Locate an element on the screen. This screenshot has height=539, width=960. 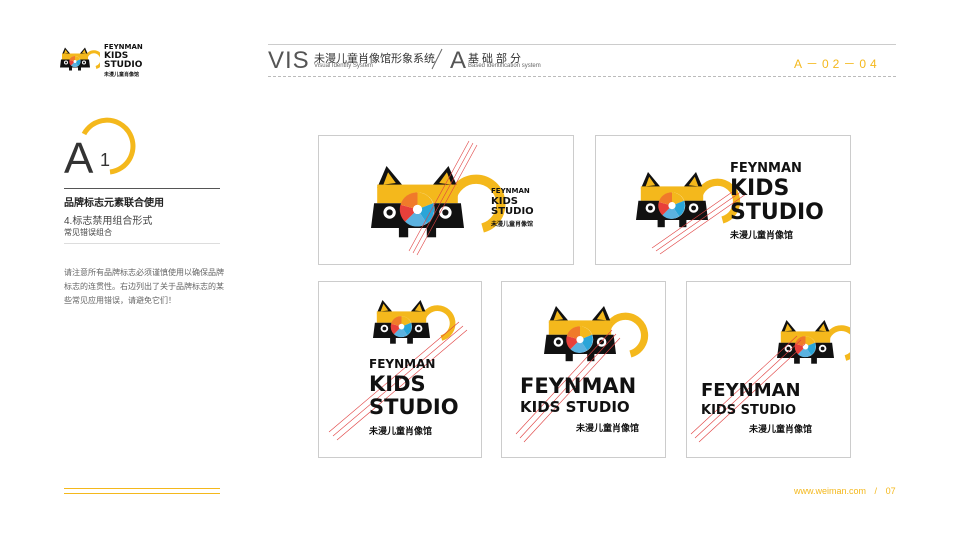
logo-line3: STUDIO is located at coordinates (123, 65).